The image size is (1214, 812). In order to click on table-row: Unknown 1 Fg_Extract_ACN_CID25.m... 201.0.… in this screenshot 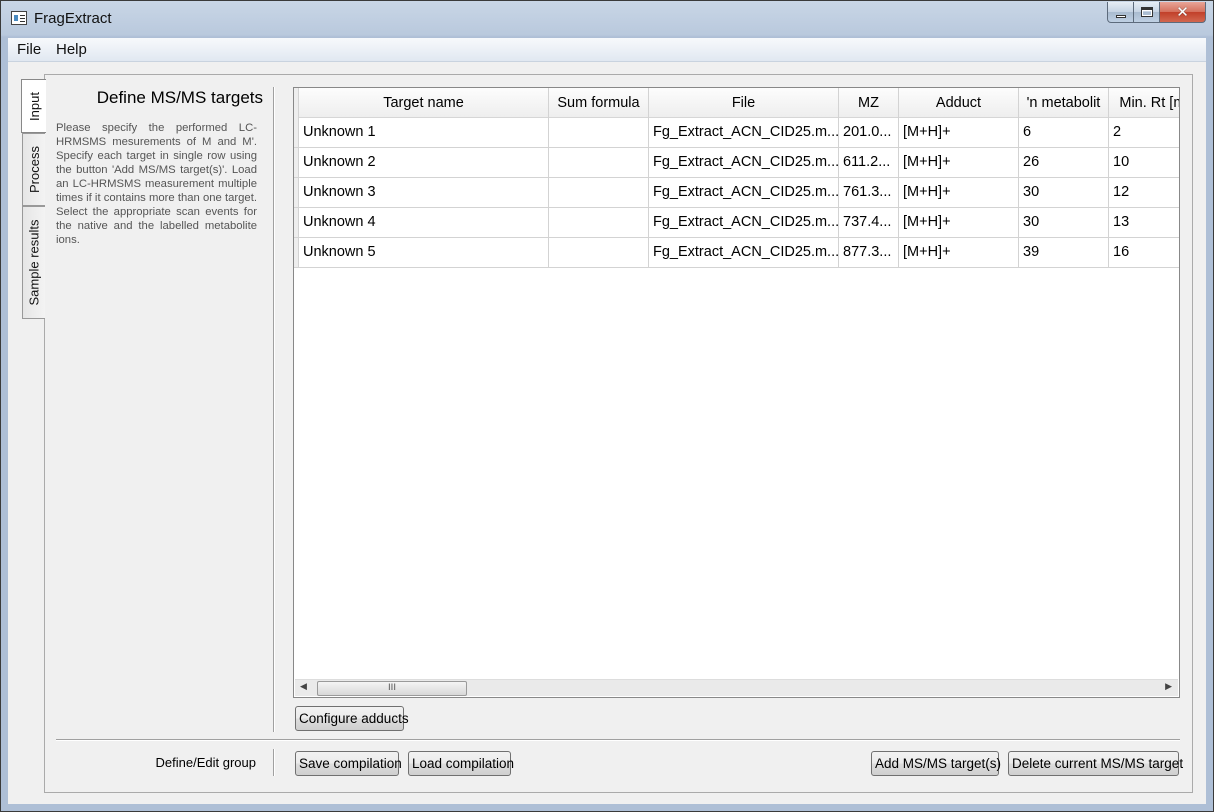, I will do `click(736, 133)`.